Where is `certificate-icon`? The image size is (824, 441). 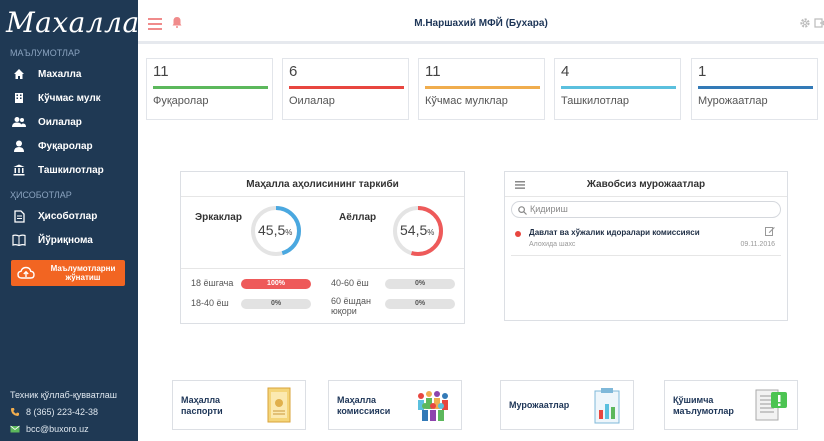 certificate-icon is located at coordinates (279, 405).